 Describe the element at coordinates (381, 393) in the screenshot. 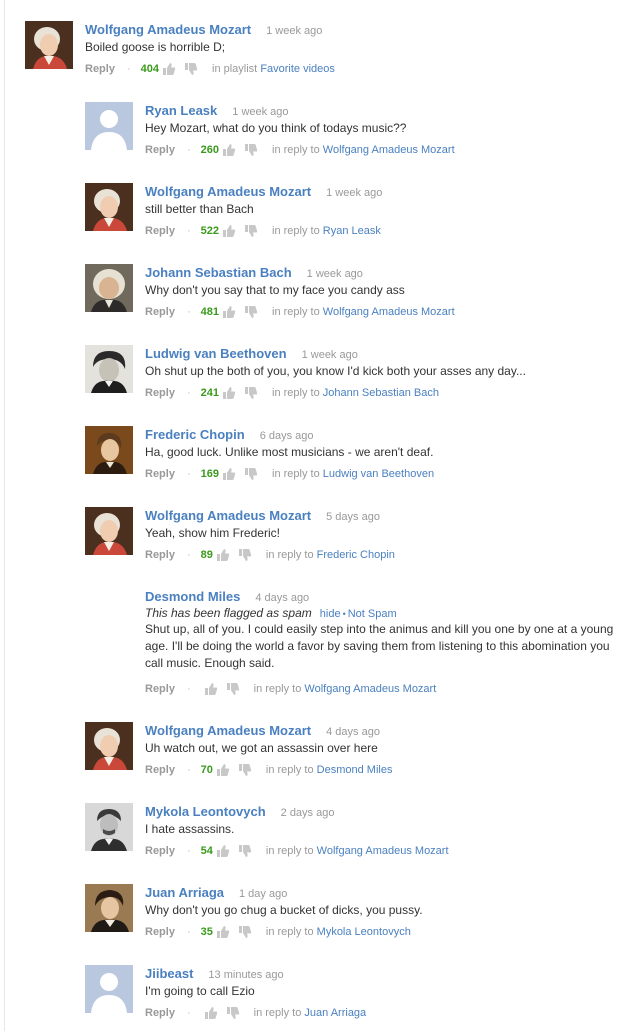

I see `in-reply-to-link: Johann Sebastian Bach` at that location.